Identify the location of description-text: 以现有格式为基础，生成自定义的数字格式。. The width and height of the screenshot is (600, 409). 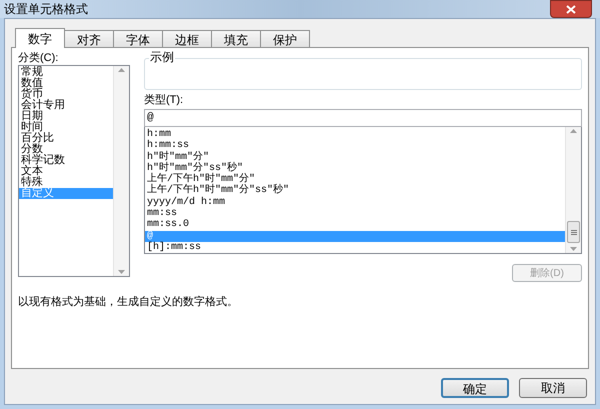
(128, 302).